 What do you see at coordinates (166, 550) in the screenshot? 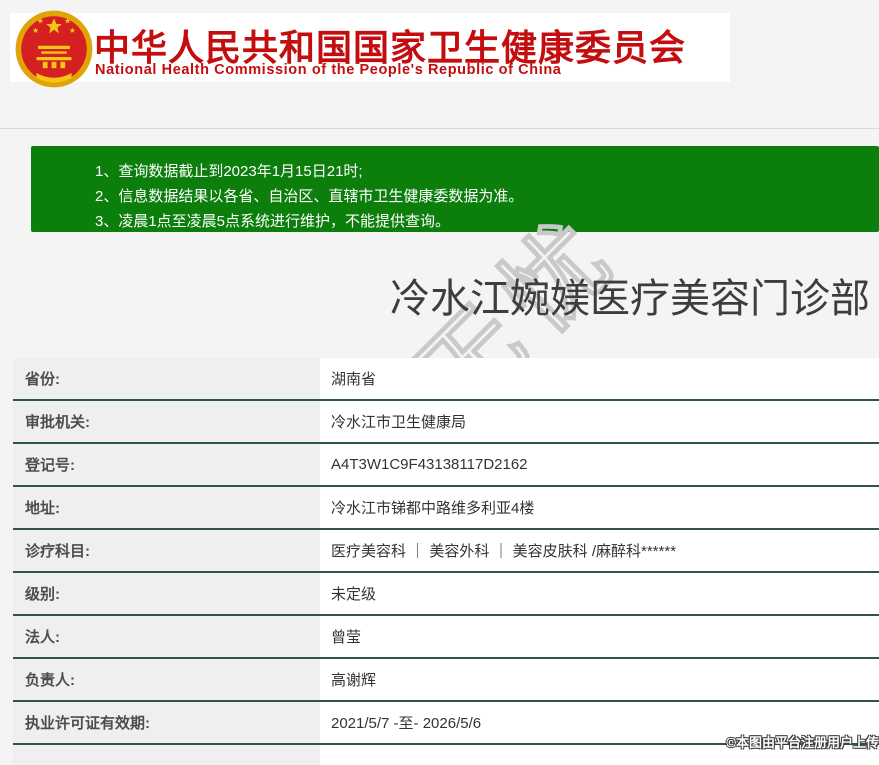
I see `row-label: 诊疗科目:` at bounding box center [166, 550].